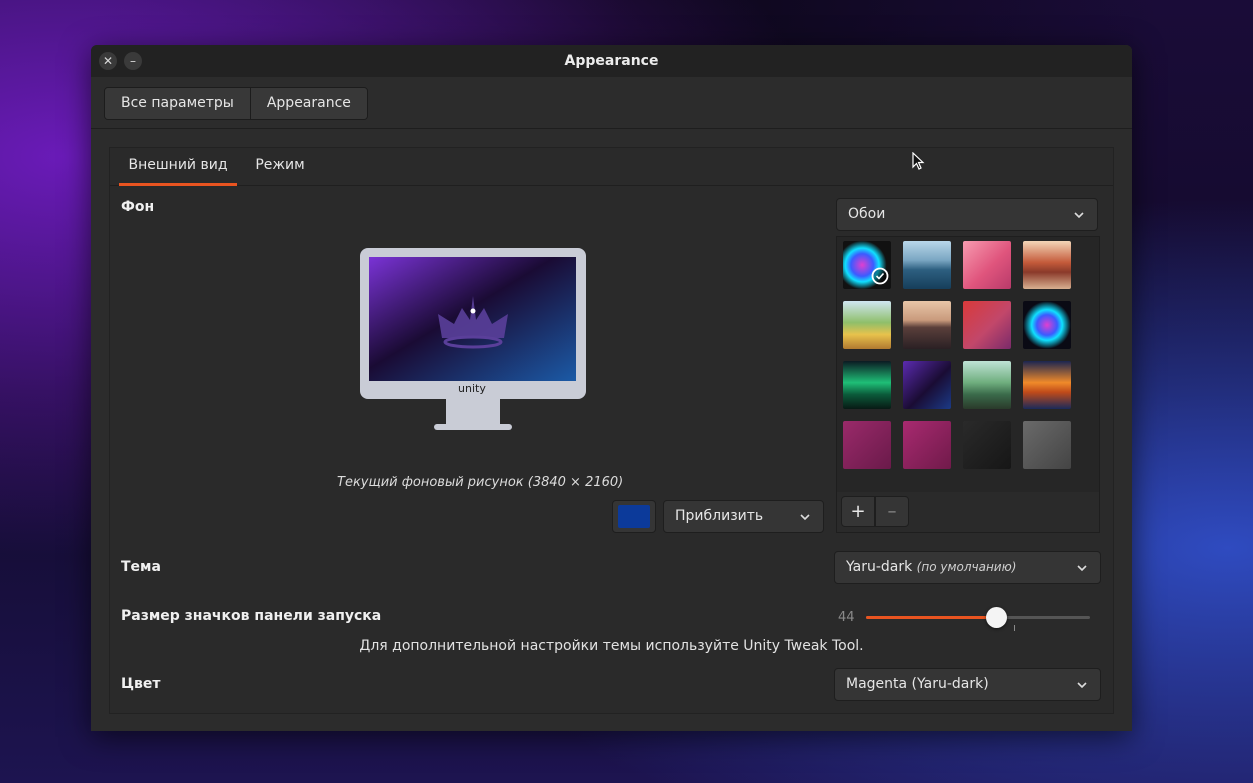 The height and width of the screenshot is (783, 1253). I want to click on color-value: Magenta (Yaru-dark), so click(917, 684).